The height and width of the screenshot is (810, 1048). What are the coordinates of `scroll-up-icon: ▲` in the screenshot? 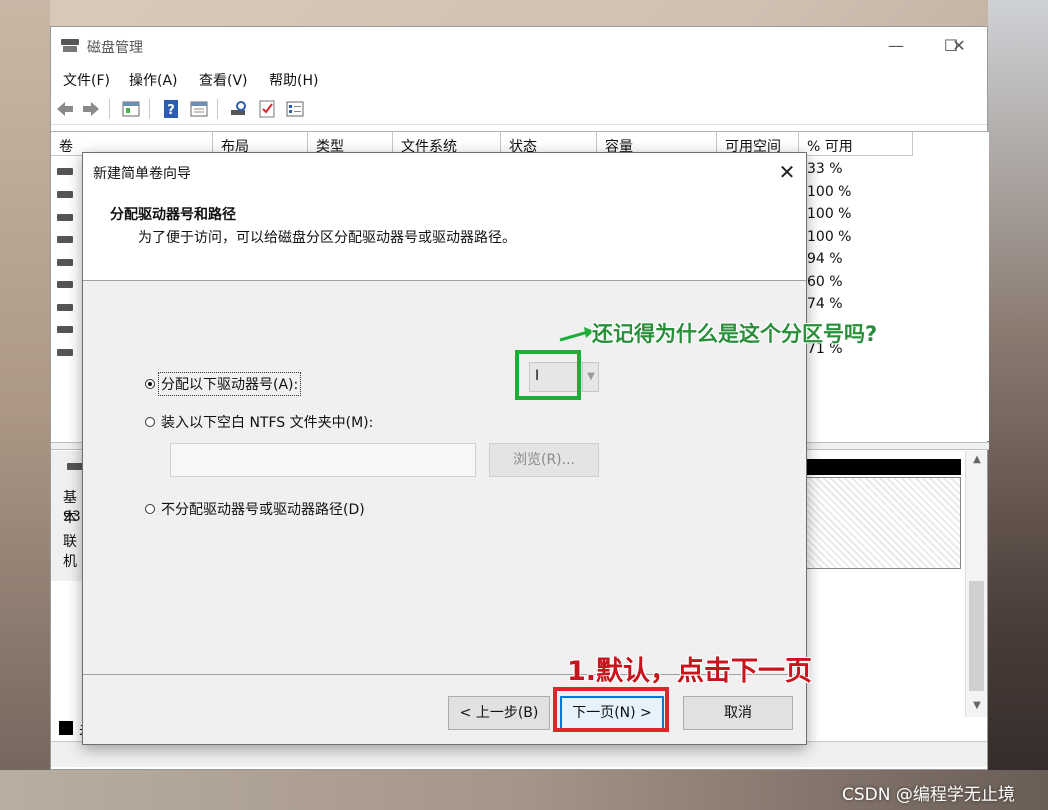 It's located at (977, 460).